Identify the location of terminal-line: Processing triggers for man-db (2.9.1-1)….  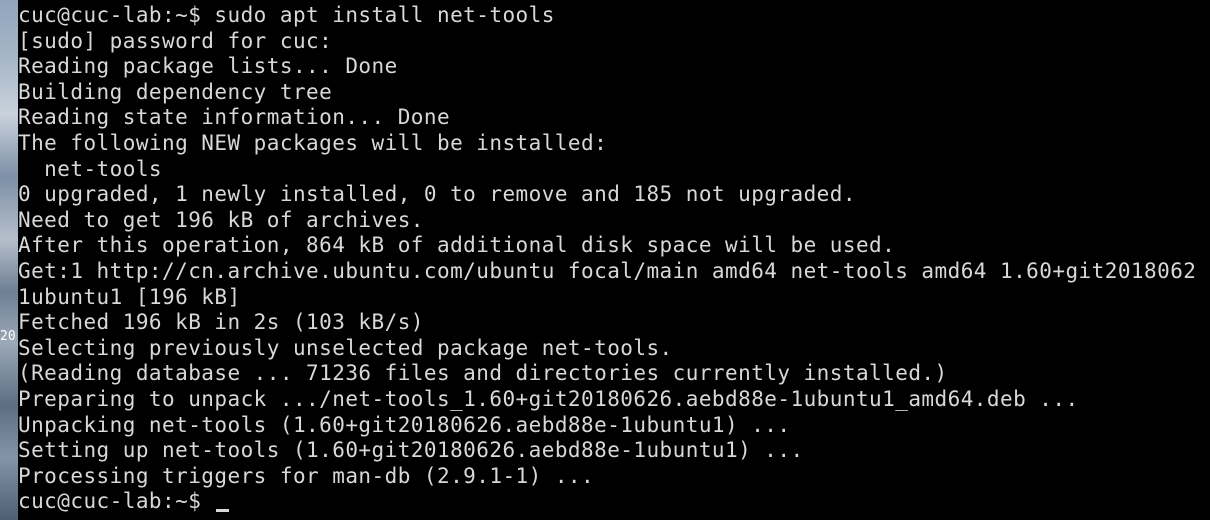
(306, 475).